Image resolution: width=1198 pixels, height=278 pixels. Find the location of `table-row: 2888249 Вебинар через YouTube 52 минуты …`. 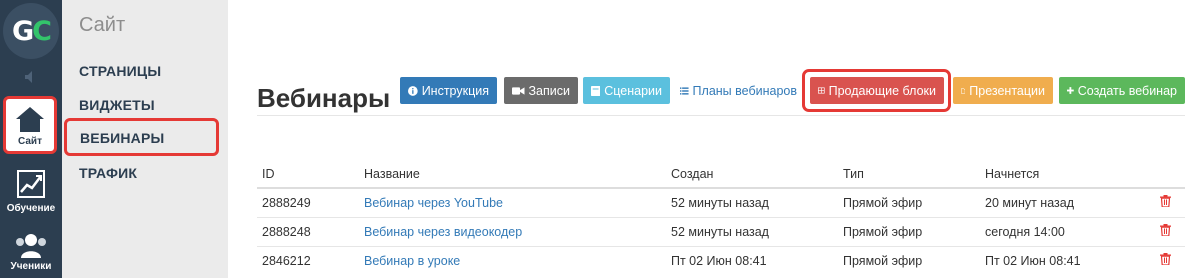

table-row: 2888249 Вебинар через YouTube 52 минуты … is located at coordinates (721, 202).